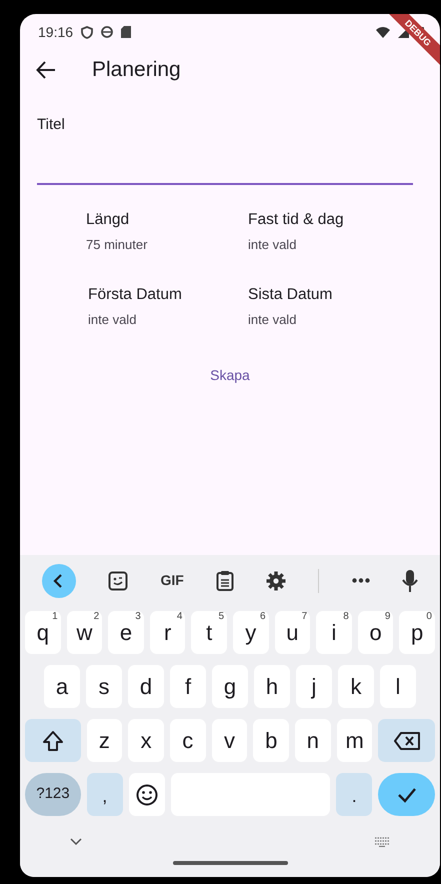 This screenshot has height=884, width=441. Describe the element at coordinates (53, 794) in the screenshot. I see `symbols-key: ?123` at that location.